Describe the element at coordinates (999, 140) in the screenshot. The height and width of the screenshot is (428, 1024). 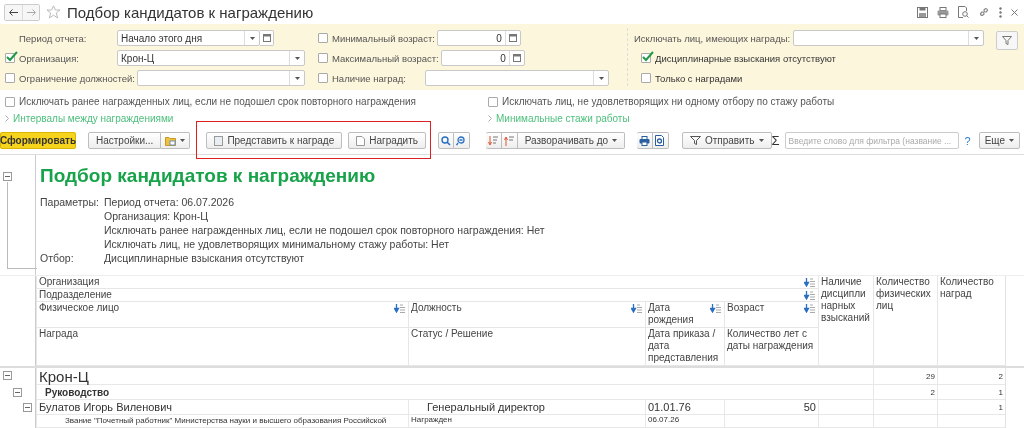
I see `more-button: Еще` at that location.